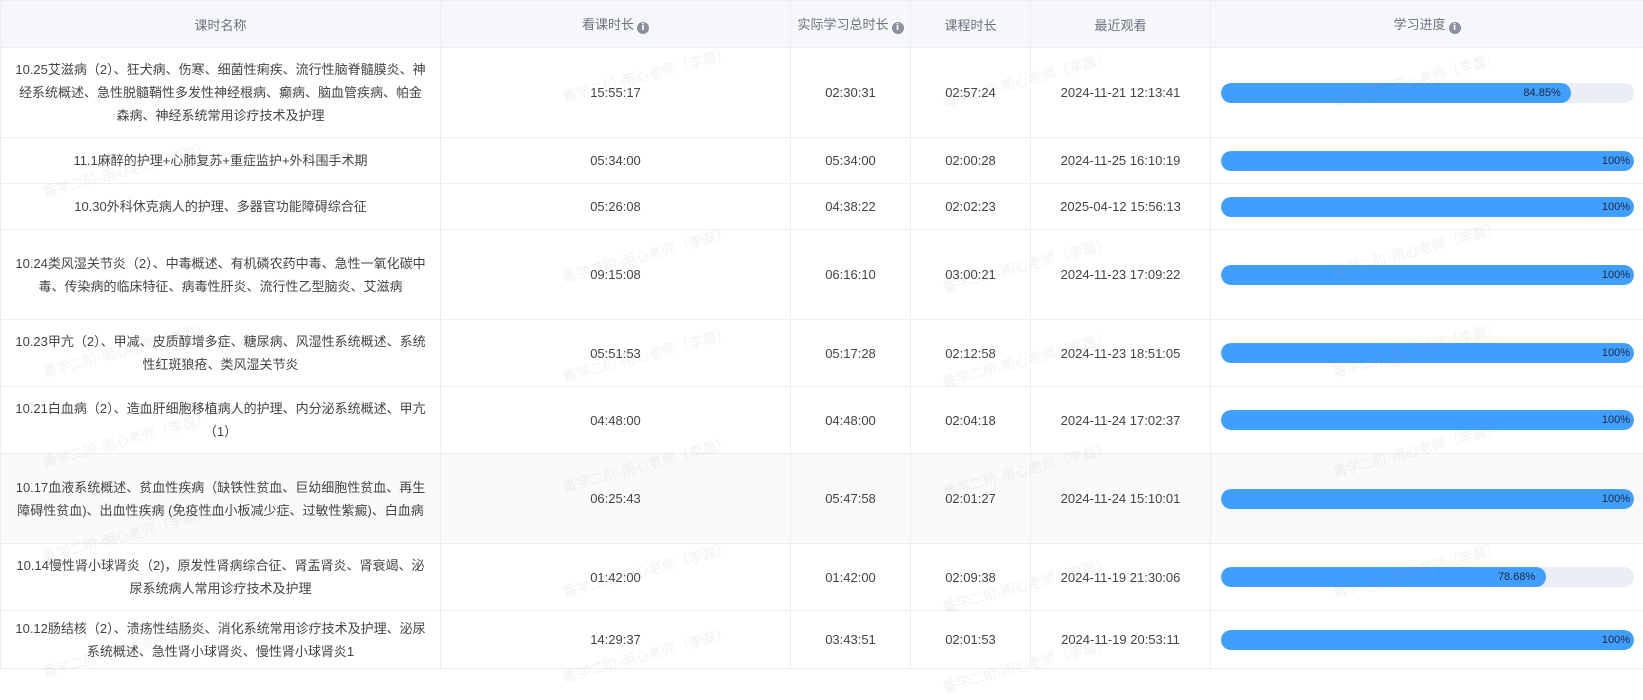 This screenshot has height=700, width=1643. What do you see at coordinates (220, 420) in the screenshot?
I see `lesson-name-cell: 10.21白血病（2）、造血肝细胞移植病人的护理、内分泌系统概述、甲亢（1）` at bounding box center [220, 420].